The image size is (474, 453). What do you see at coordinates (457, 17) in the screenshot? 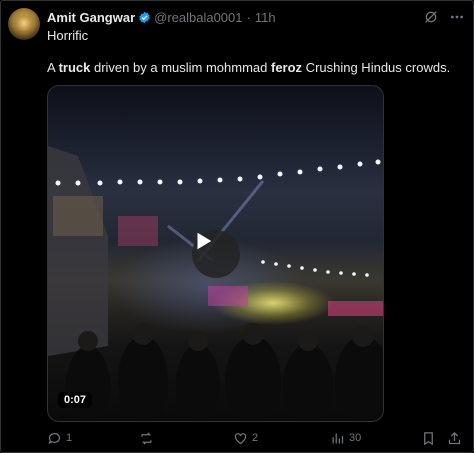
I see `more-icon` at bounding box center [457, 17].